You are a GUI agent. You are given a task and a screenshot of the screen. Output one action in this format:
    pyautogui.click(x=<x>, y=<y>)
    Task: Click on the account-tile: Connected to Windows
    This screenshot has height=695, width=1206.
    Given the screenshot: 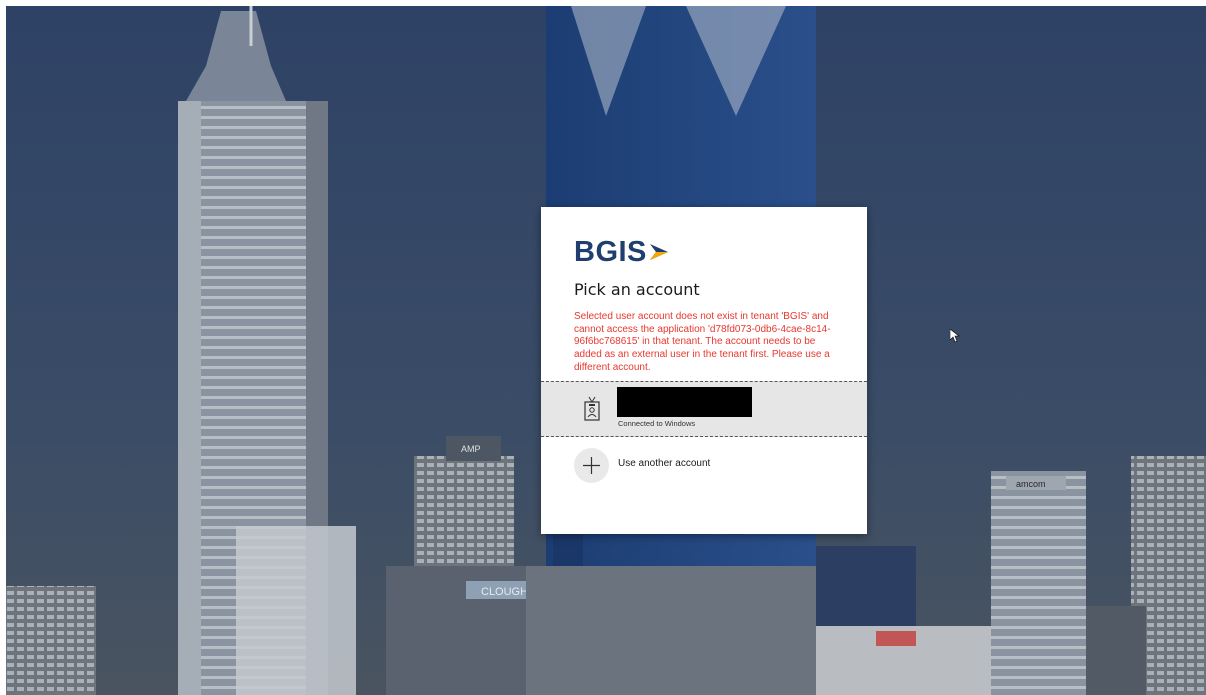 What is the action you would take?
    pyautogui.click(x=704, y=409)
    